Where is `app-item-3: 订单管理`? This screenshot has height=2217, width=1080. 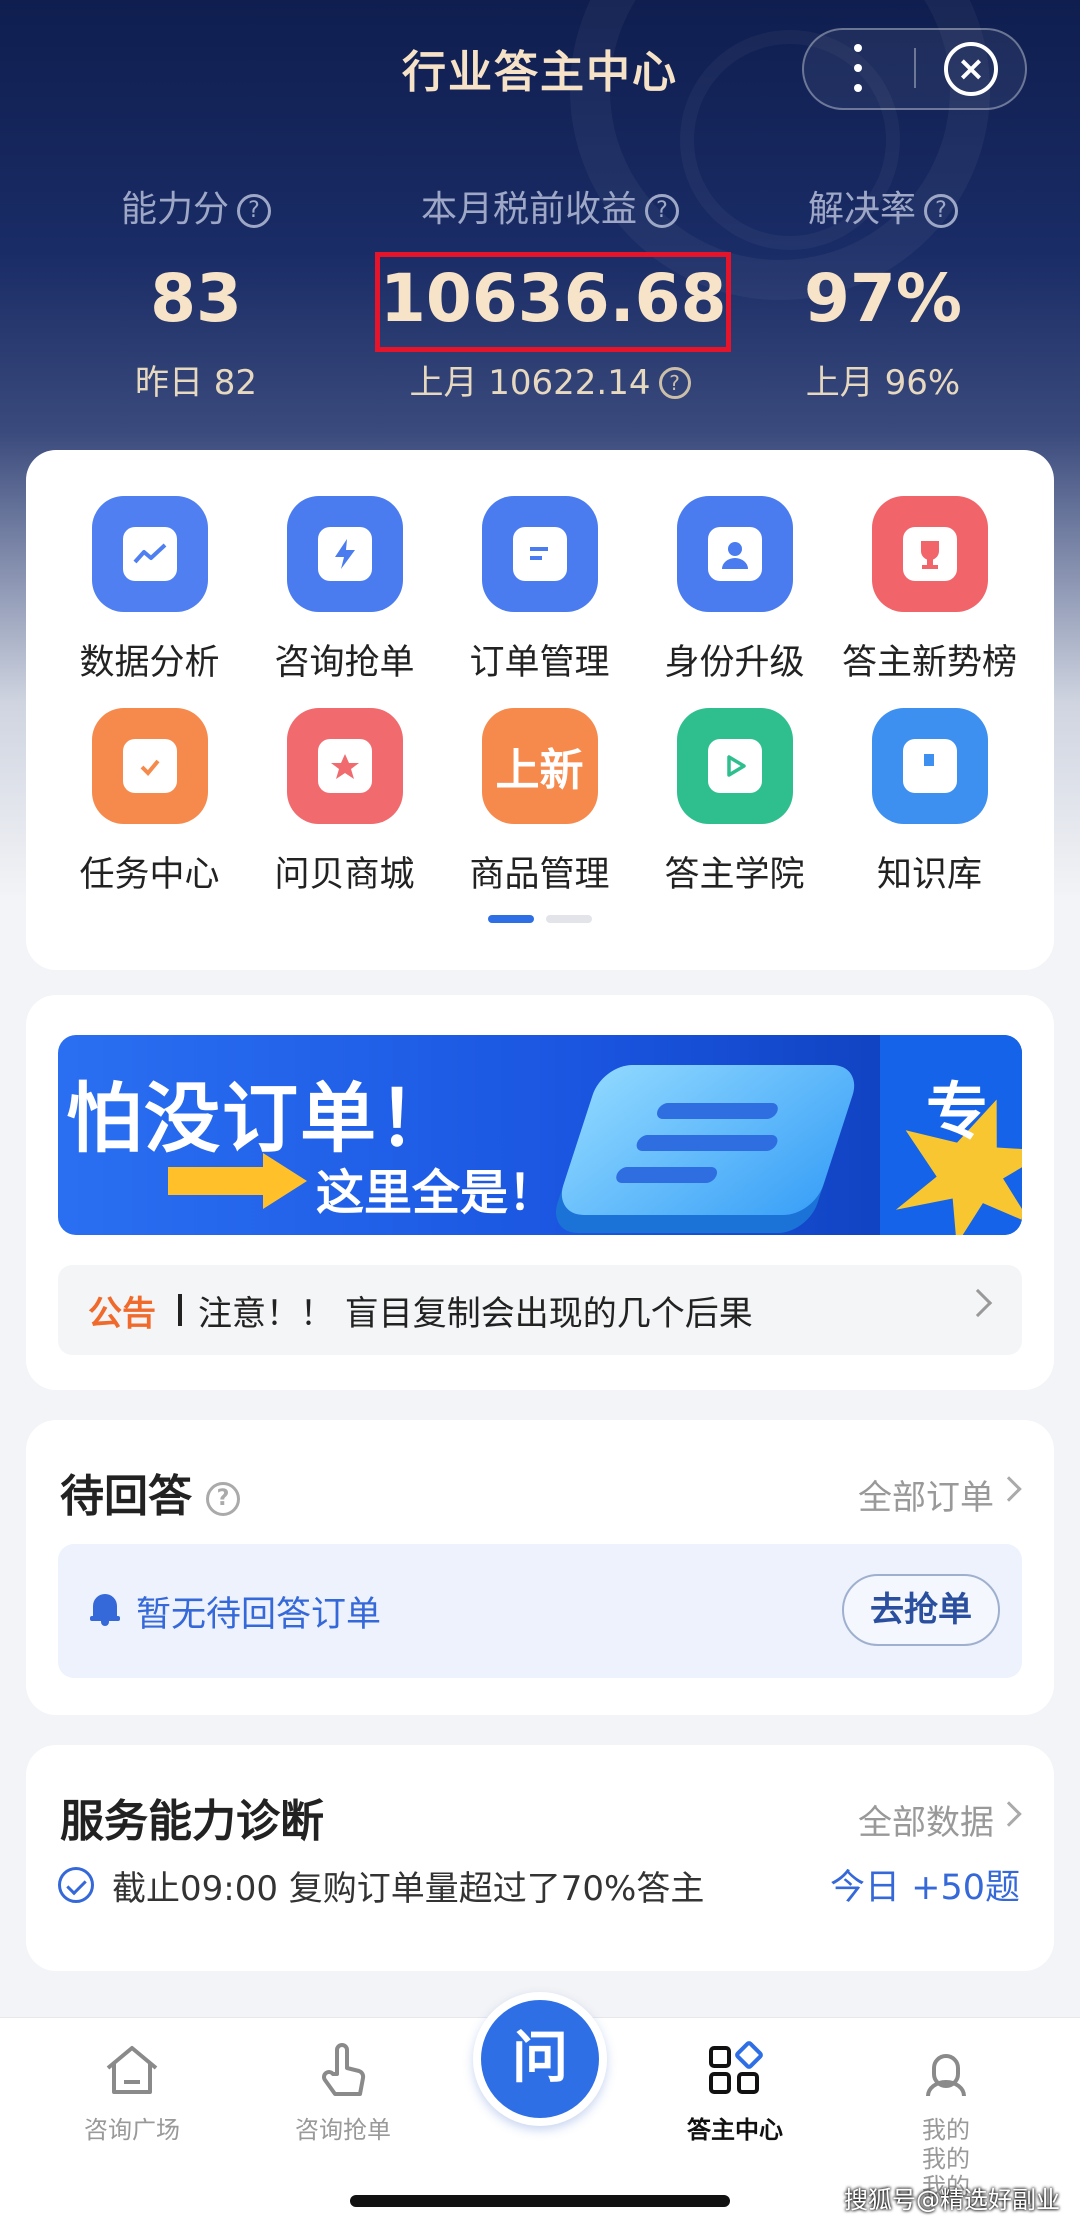
app-item-3: 订单管理 is located at coordinates (539, 590).